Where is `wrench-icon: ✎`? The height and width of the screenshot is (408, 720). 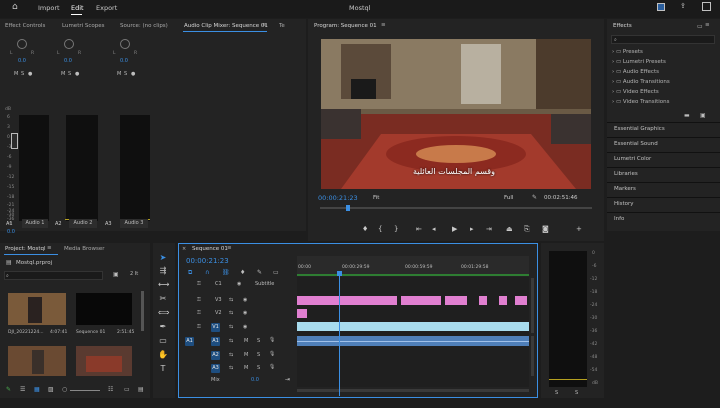 wrench-icon: ✎ is located at coordinates (534, 197).